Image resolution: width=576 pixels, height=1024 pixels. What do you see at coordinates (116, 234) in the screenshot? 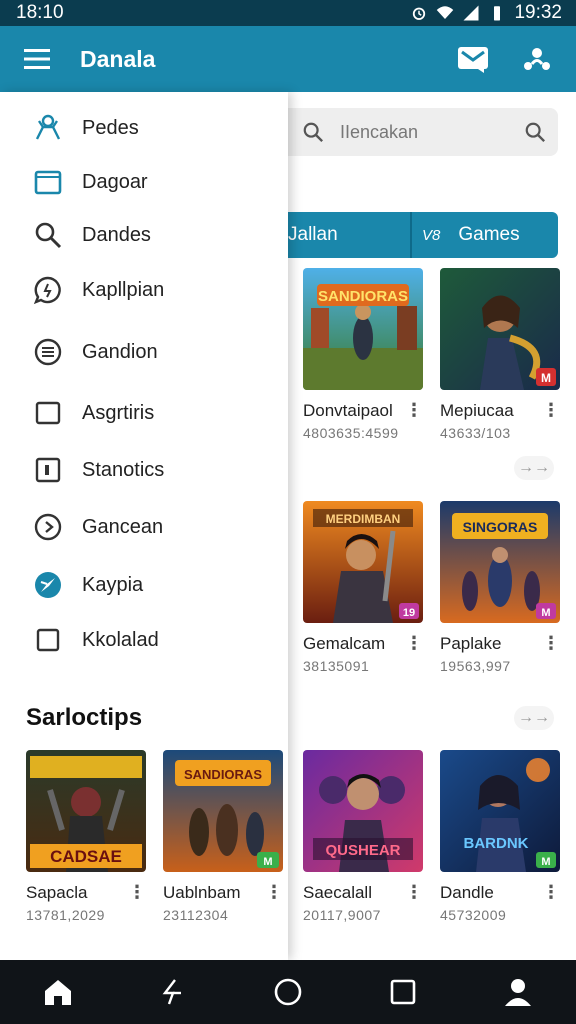
I see `drawer-item-label: Dandes` at bounding box center [116, 234].